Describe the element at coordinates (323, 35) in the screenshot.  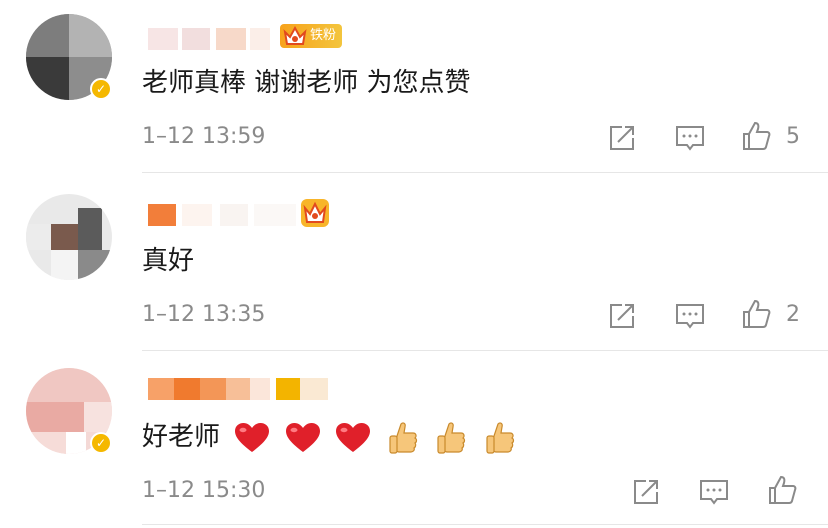
I see `fan-badge-label: 铁粉` at that location.